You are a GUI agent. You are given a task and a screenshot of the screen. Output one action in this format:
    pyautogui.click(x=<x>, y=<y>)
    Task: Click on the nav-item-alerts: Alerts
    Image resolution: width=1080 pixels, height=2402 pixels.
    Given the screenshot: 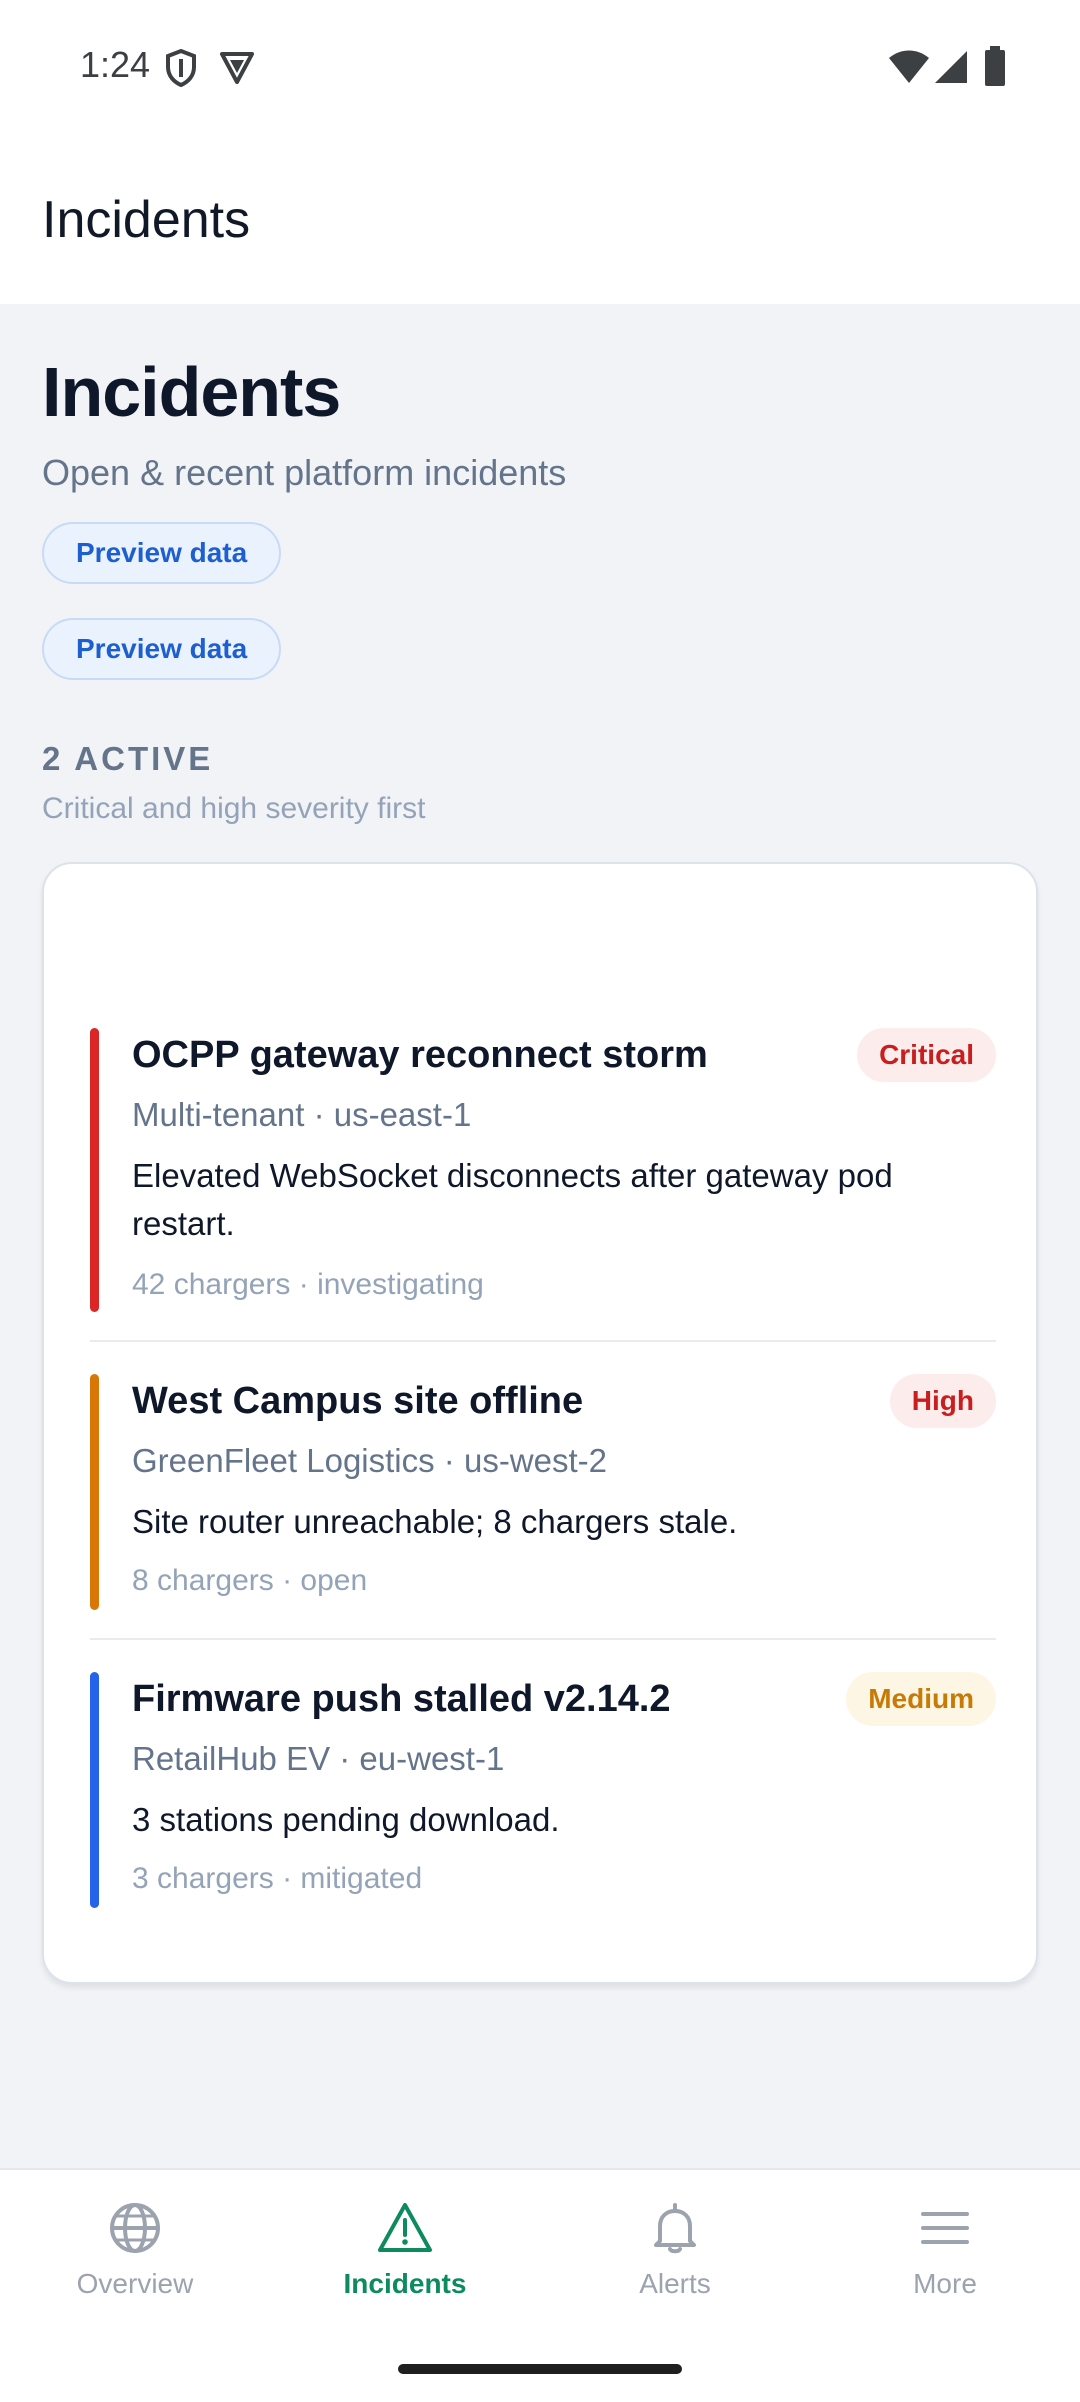 What is the action you would take?
    pyautogui.click(x=675, y=2265)
    